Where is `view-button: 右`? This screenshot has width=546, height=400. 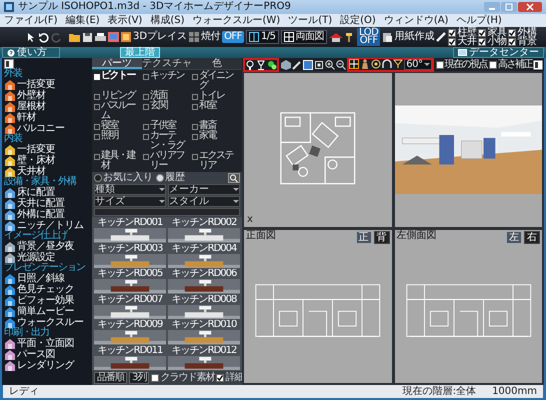 view-button: 右 is located at coordinates (532, 237).